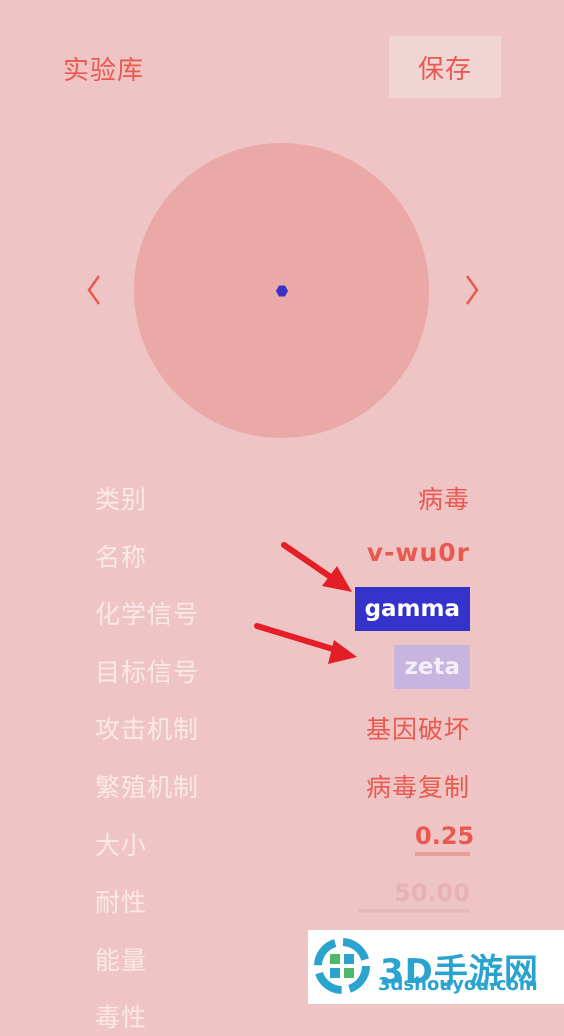 Image resolution: width=564 pixels, height=1036 pixels. I want to click on property-row-chemical-signal: 化学信号 gamma, so click(282, 610).